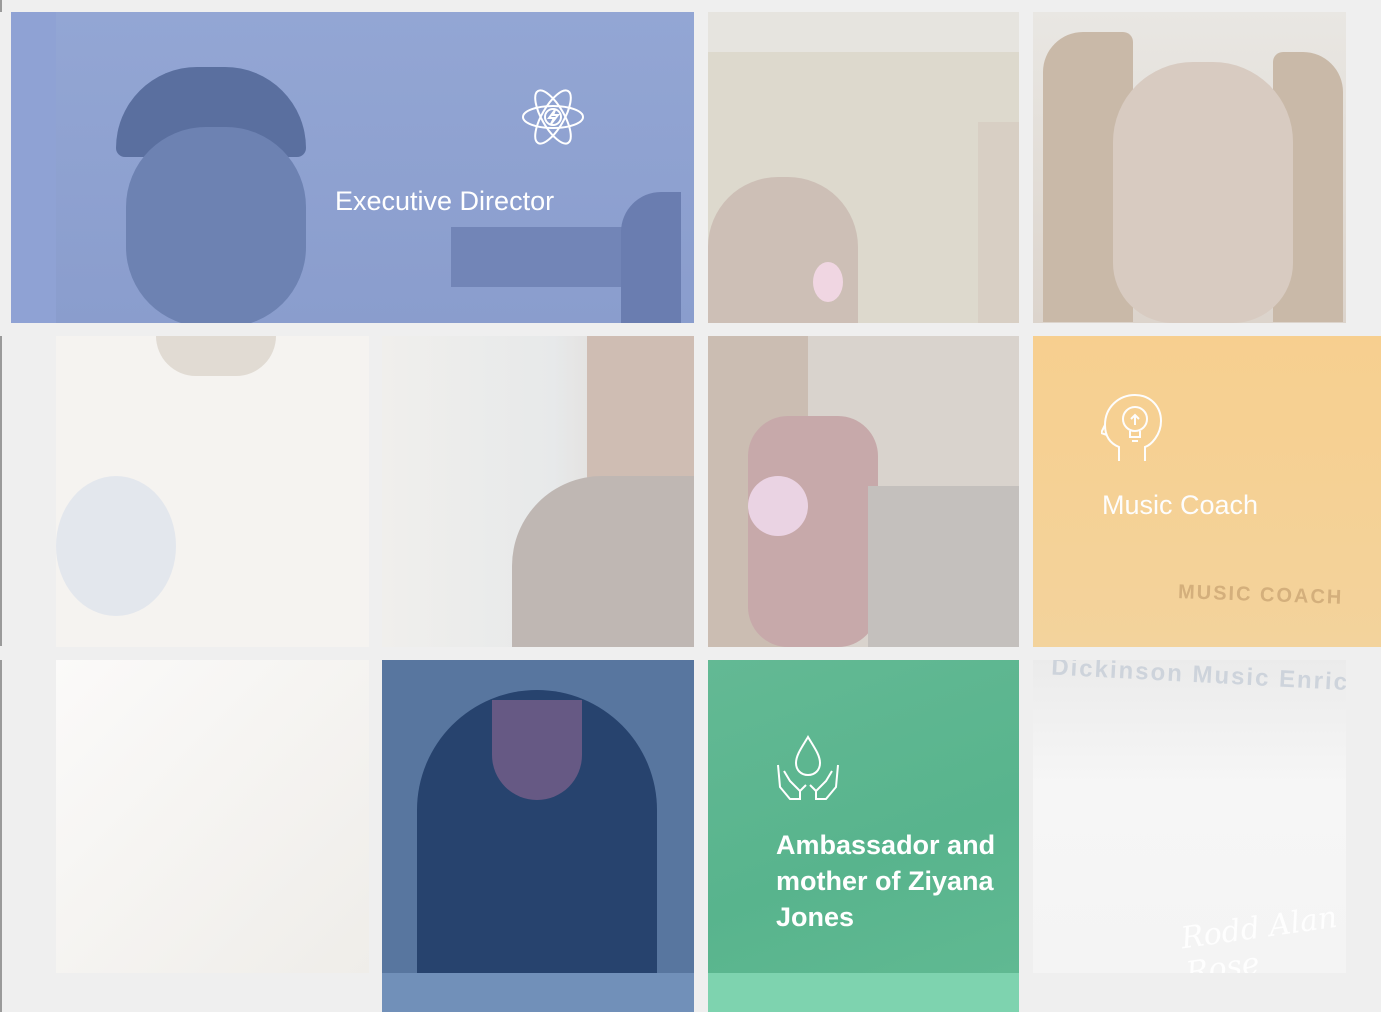 This screenshot has height=1012, width=1381. What do you see at coordinates (445, 201) in the screenshot?
I see `card-title: Executive Director` at bounding box center [445, 201].